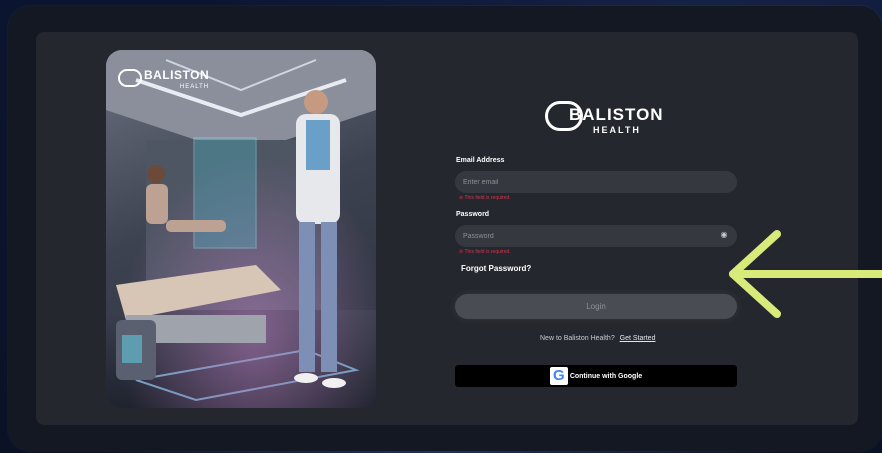  I want to click on hero-logo: BALISTON HEALTH, so click(163, 78).